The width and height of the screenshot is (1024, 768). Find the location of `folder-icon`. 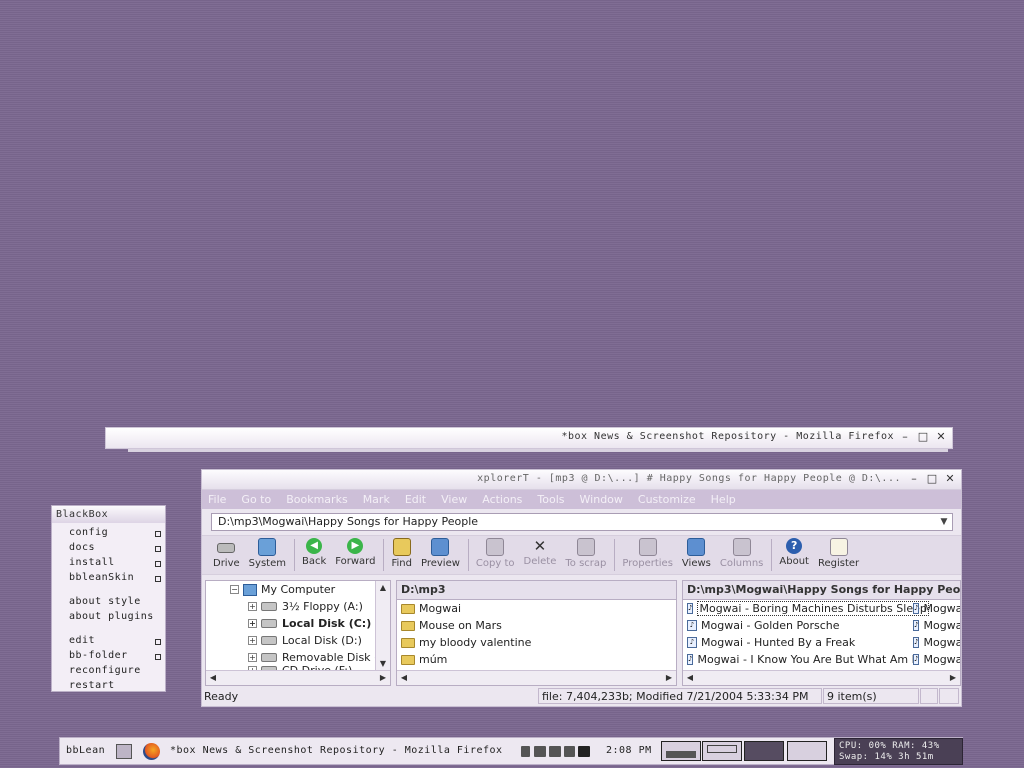

folder-icon is located at coordinates (408, 625).